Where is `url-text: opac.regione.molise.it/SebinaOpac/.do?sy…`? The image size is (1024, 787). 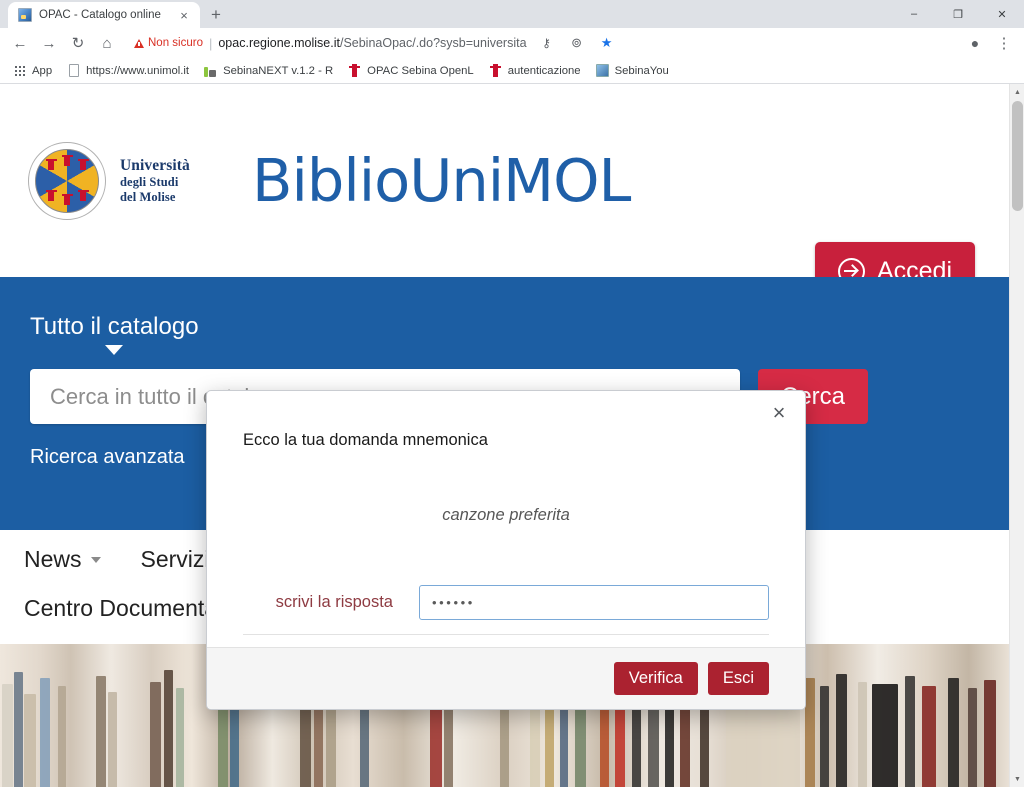 url-text: opac.regione.molise.it/SebinaOpac/.do?sy… is located at coordinates (372, 43).